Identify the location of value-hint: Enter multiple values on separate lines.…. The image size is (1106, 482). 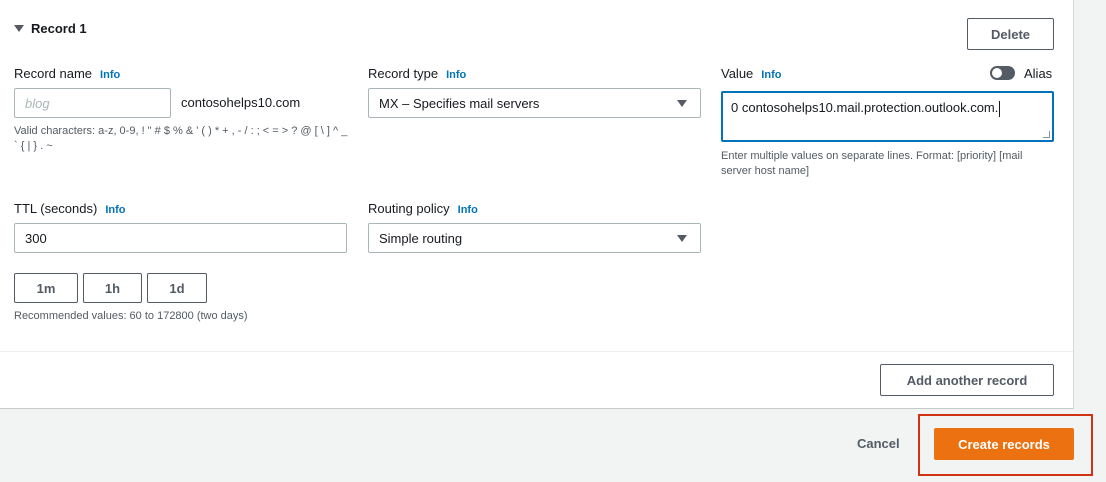
(872, 163).